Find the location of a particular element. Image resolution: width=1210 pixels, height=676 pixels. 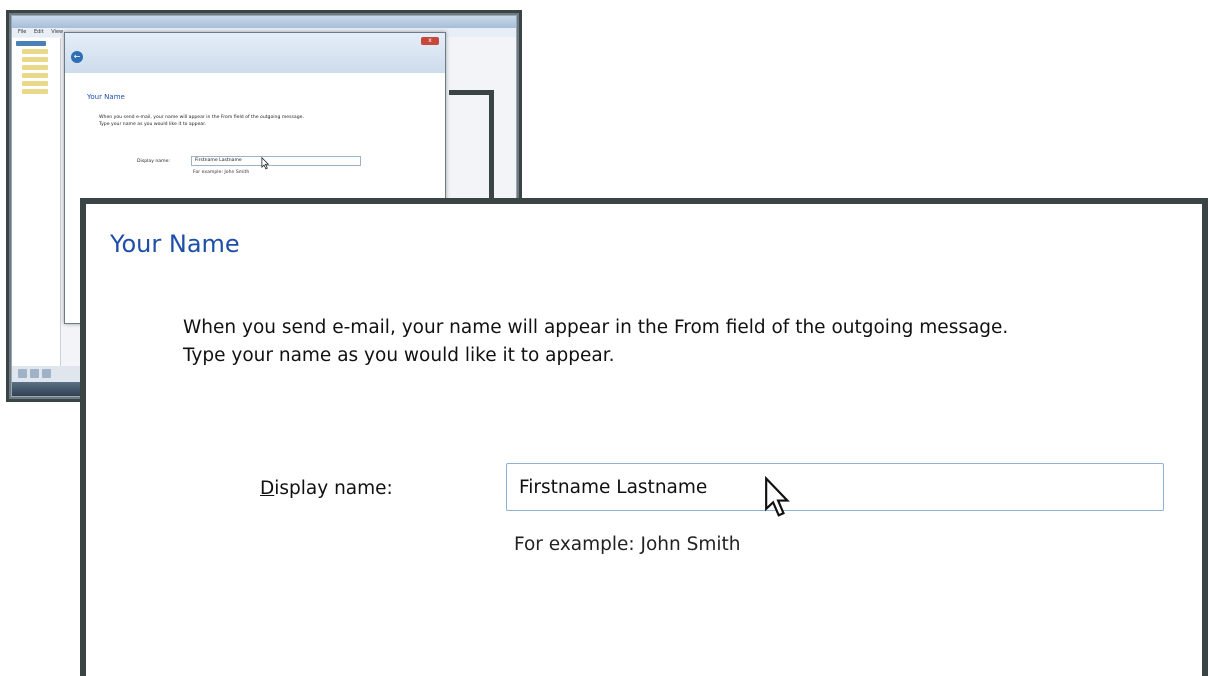

dialog-header: ← x is located at coordinates (255, 53).